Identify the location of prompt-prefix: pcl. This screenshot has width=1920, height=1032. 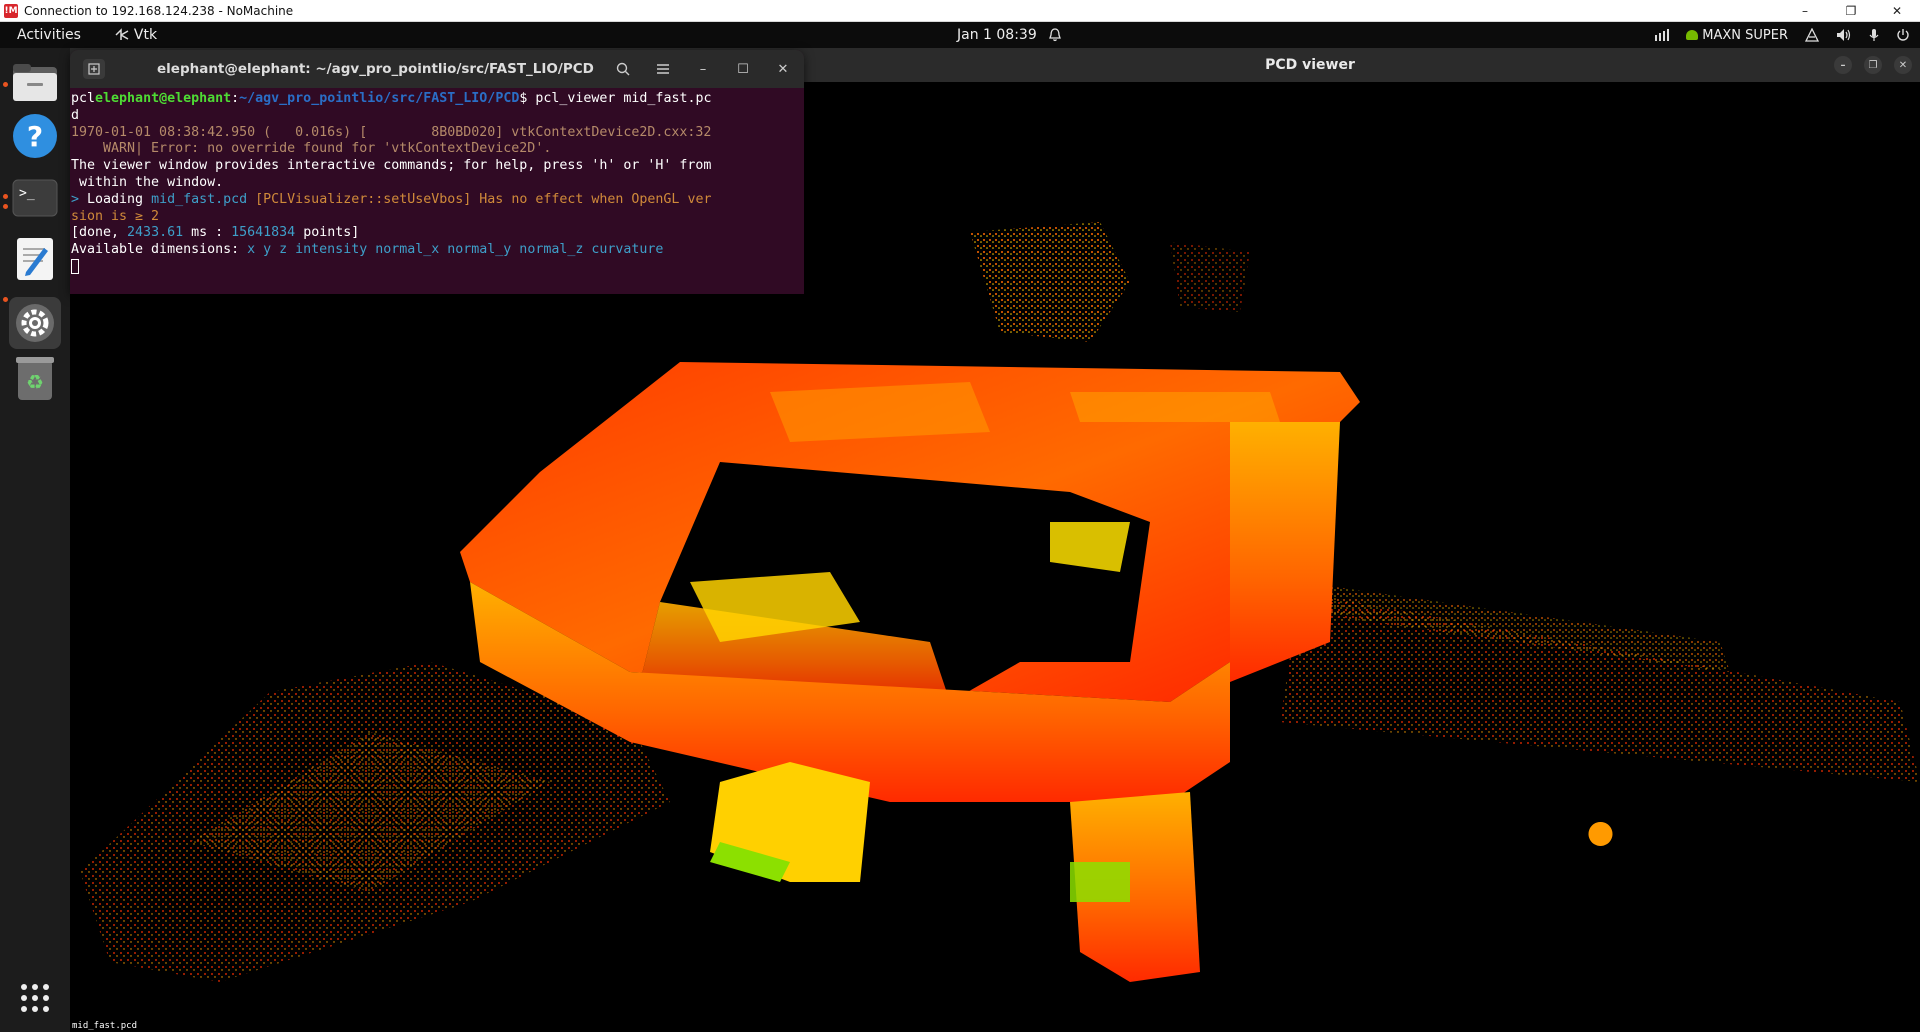
(83, 98).